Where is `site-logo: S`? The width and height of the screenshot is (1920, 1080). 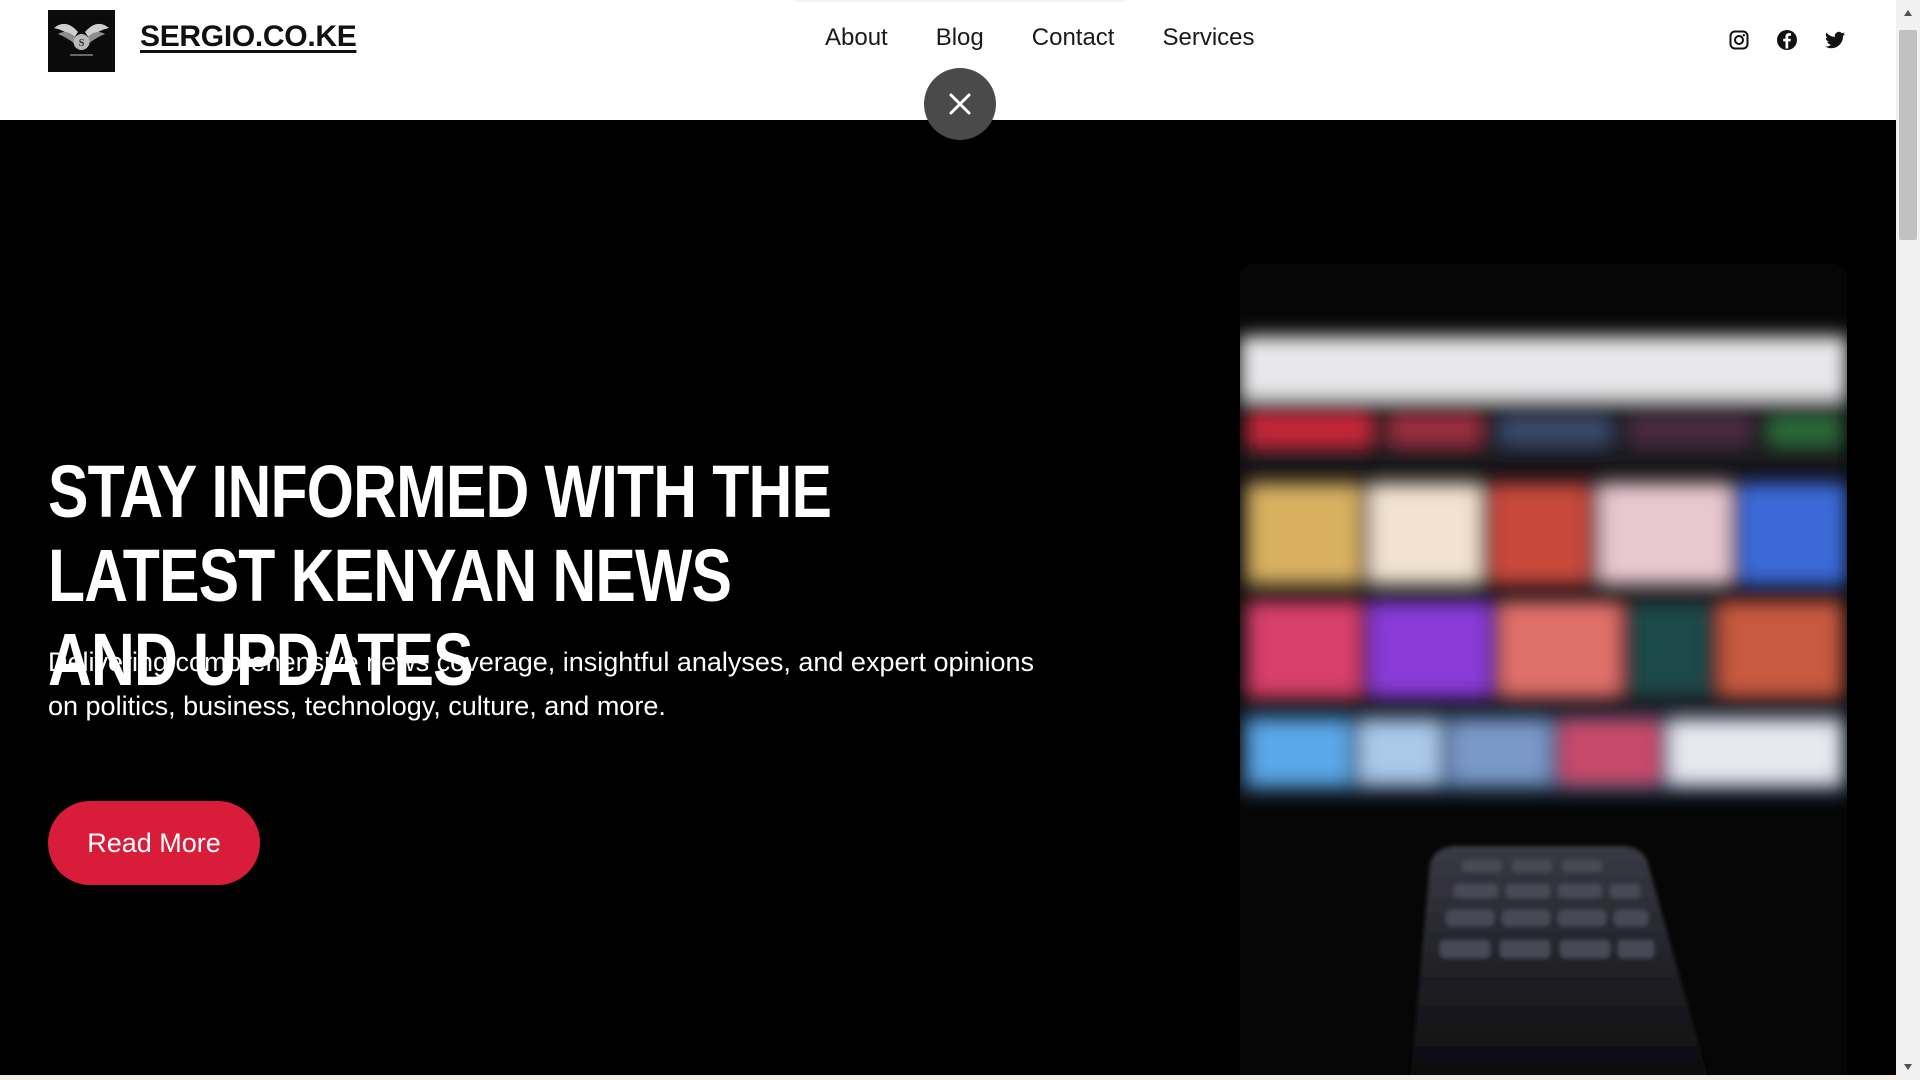
site-logo: S is located at coordinates (81, 41).